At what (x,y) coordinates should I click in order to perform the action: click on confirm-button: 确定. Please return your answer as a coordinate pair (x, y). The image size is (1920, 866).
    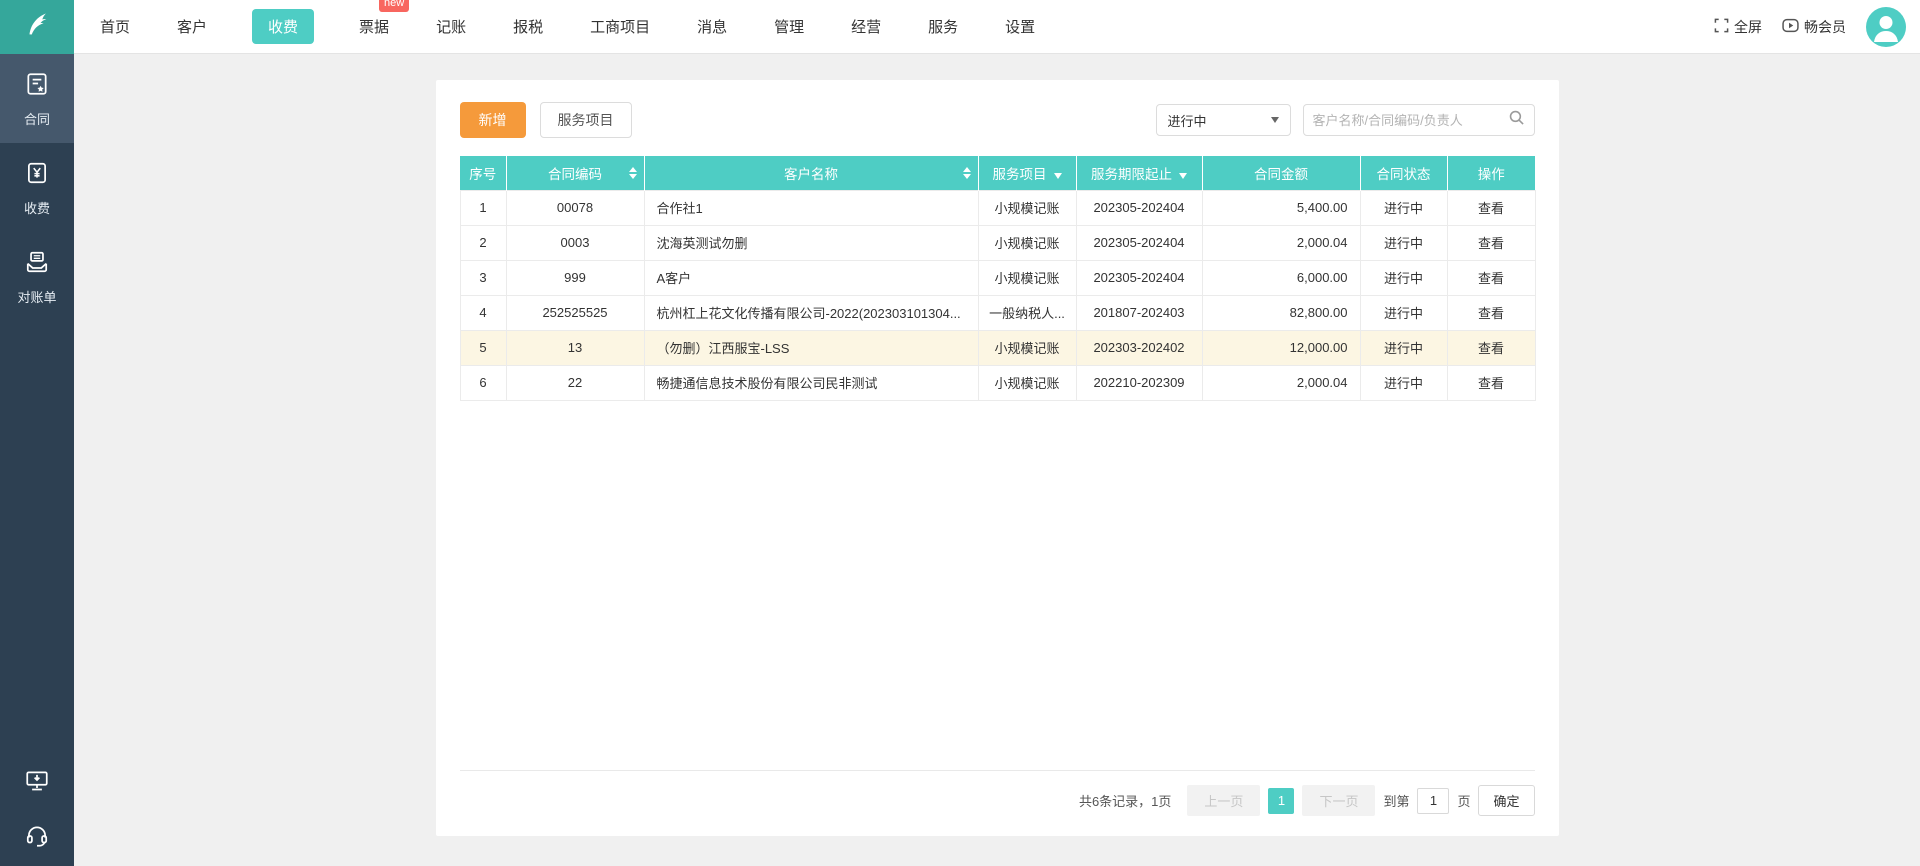
    Looking at the image, I should click on (1506, 800).